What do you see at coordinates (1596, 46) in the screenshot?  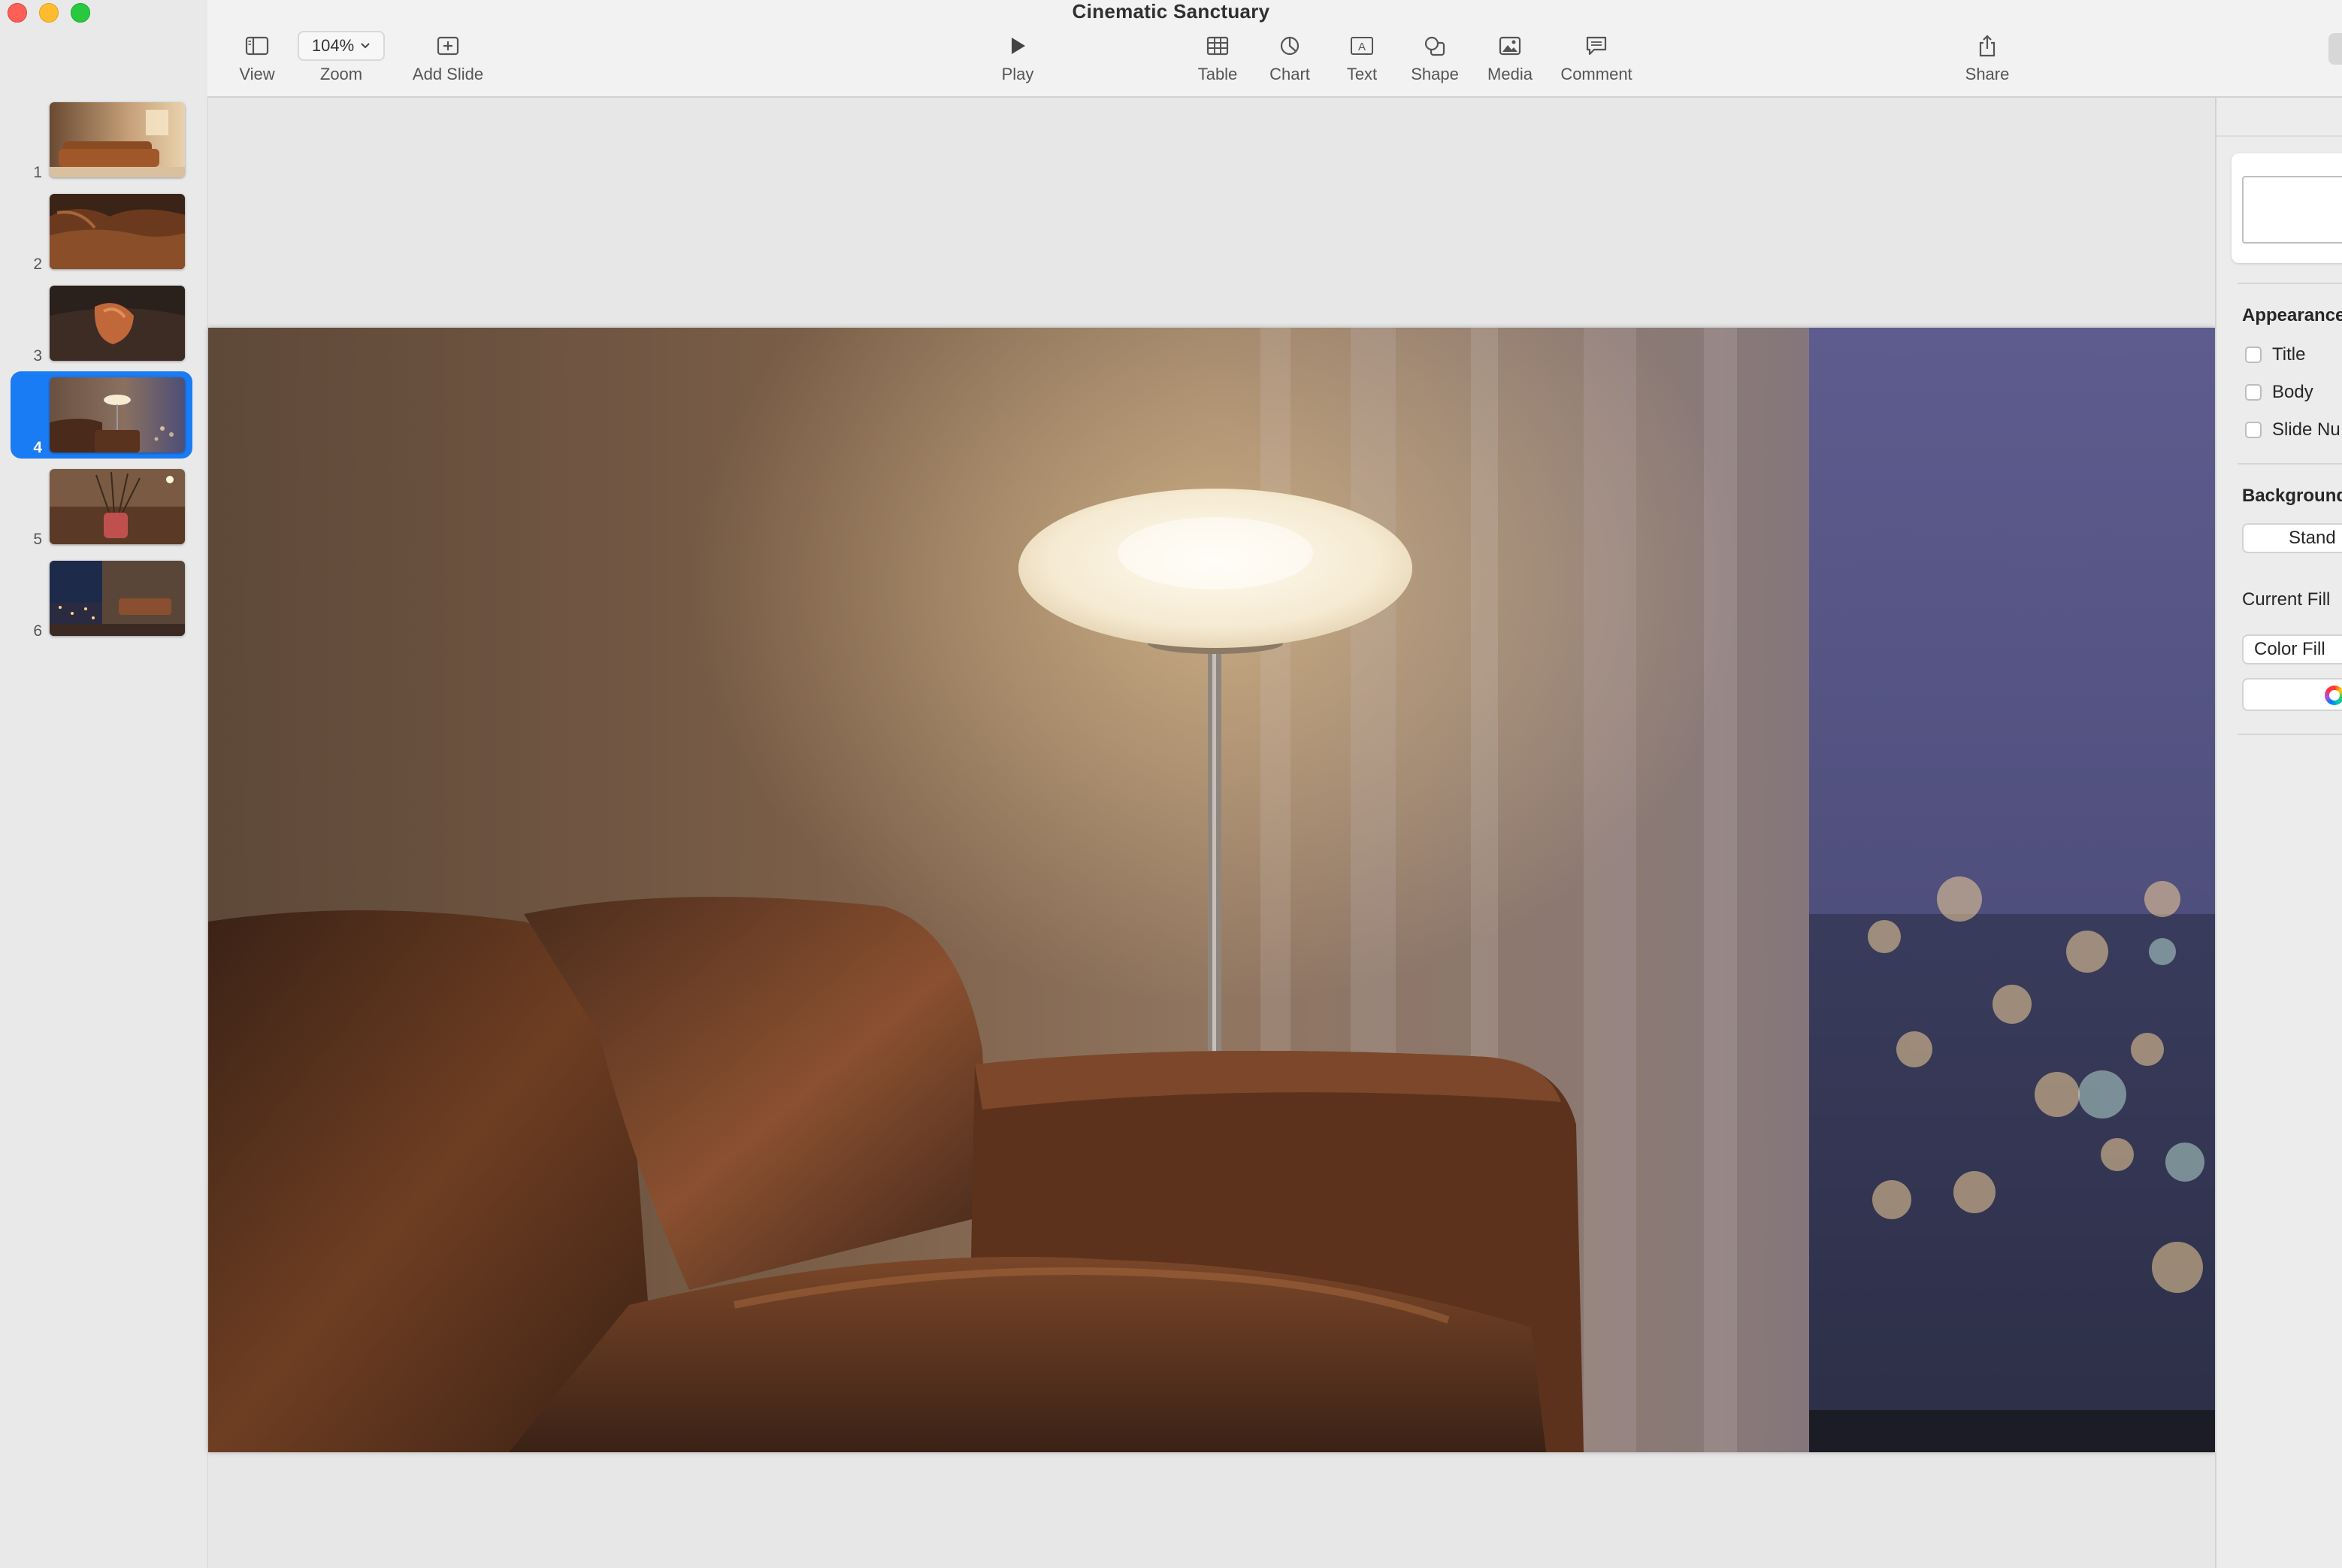 I see `comment-icon` at bounding box center [1596, 46].